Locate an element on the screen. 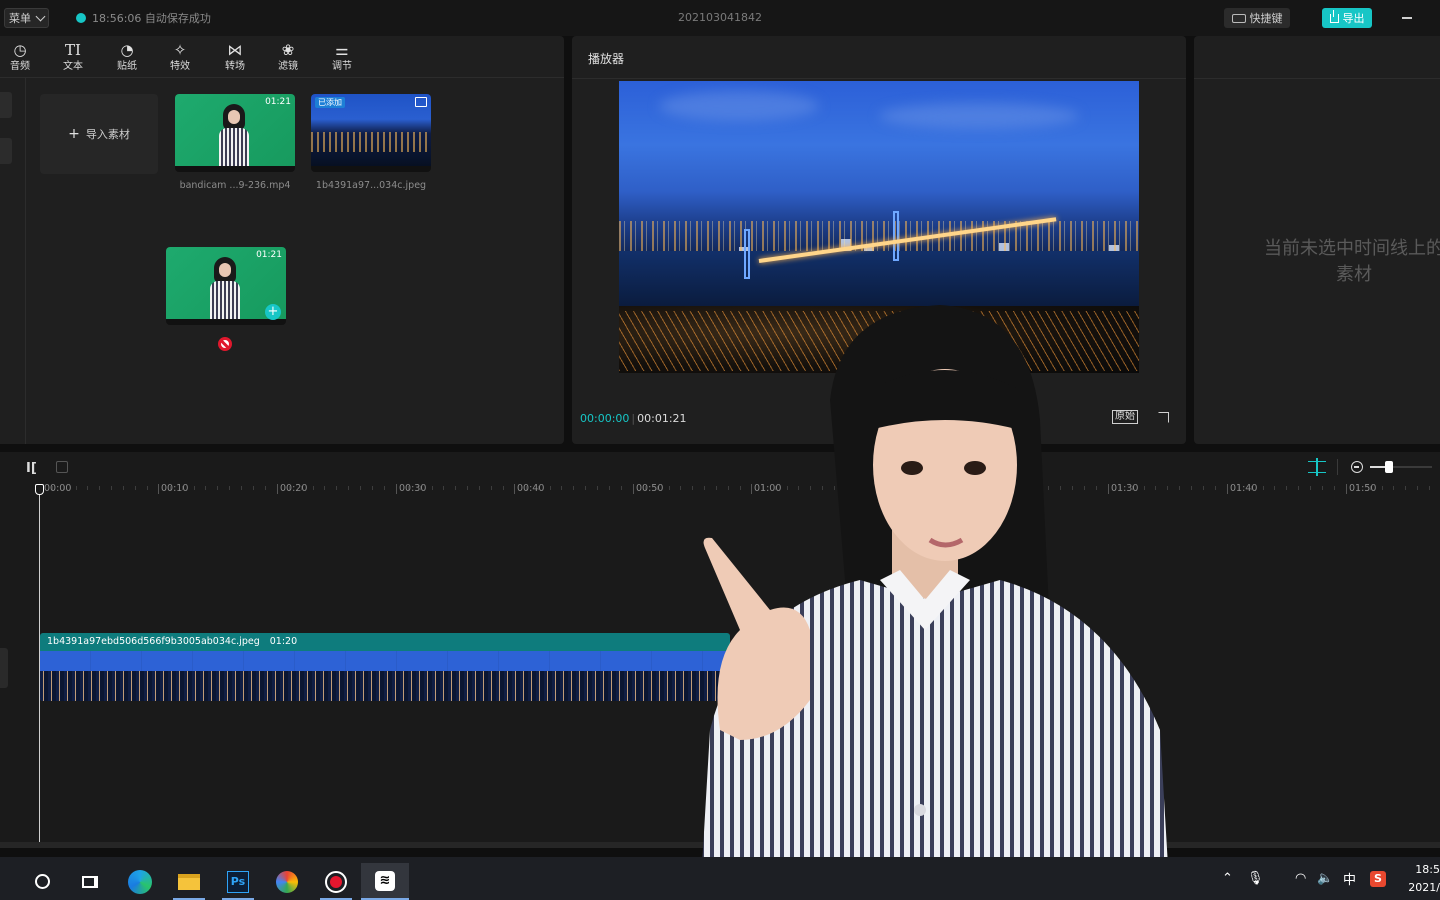 Image resolution: width=1440 pixels, height=900 pixels. cortana-icon is located at coordinates (42, 881).